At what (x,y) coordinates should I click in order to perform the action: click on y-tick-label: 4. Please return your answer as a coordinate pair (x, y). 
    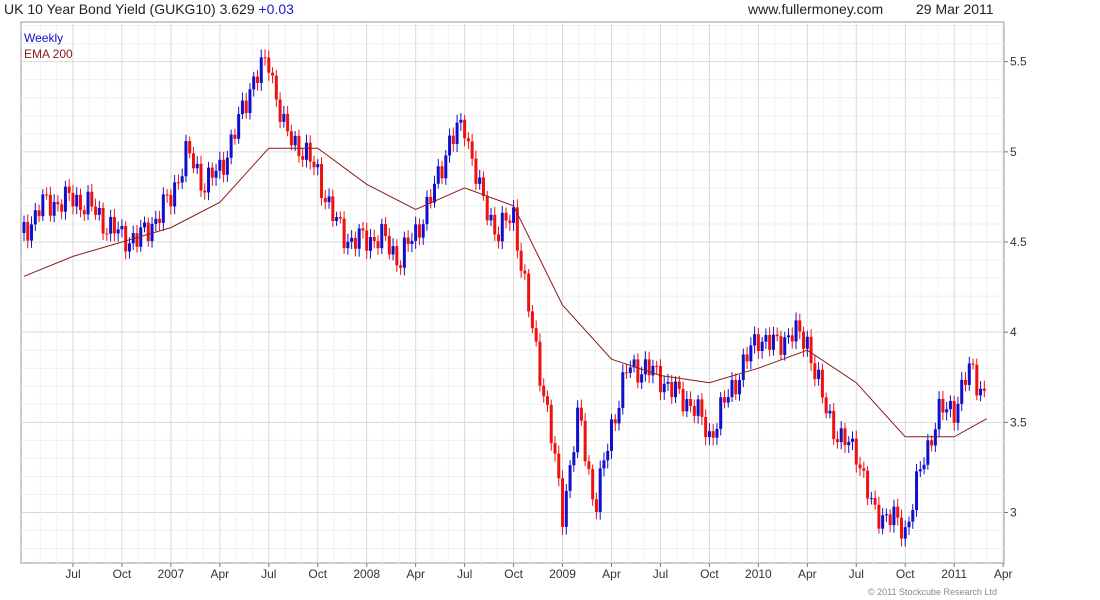
    Looking at the image, I should click on (1013, 332).